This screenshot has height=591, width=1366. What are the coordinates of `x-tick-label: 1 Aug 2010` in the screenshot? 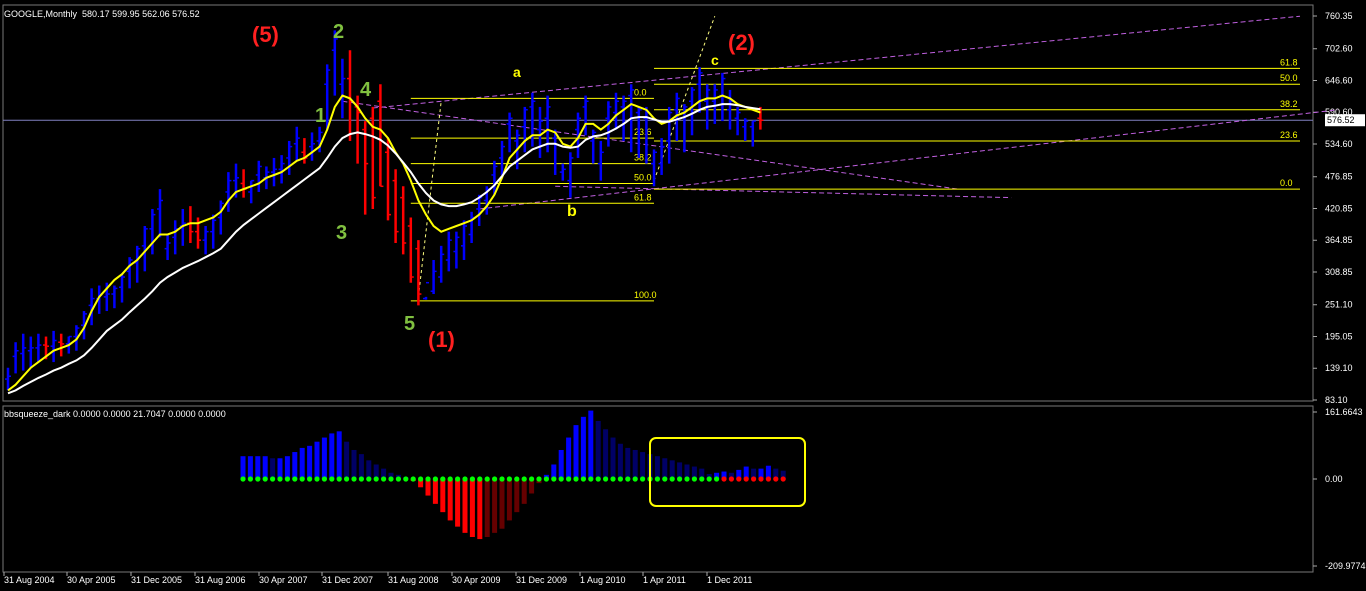 It's located at (603, 580).